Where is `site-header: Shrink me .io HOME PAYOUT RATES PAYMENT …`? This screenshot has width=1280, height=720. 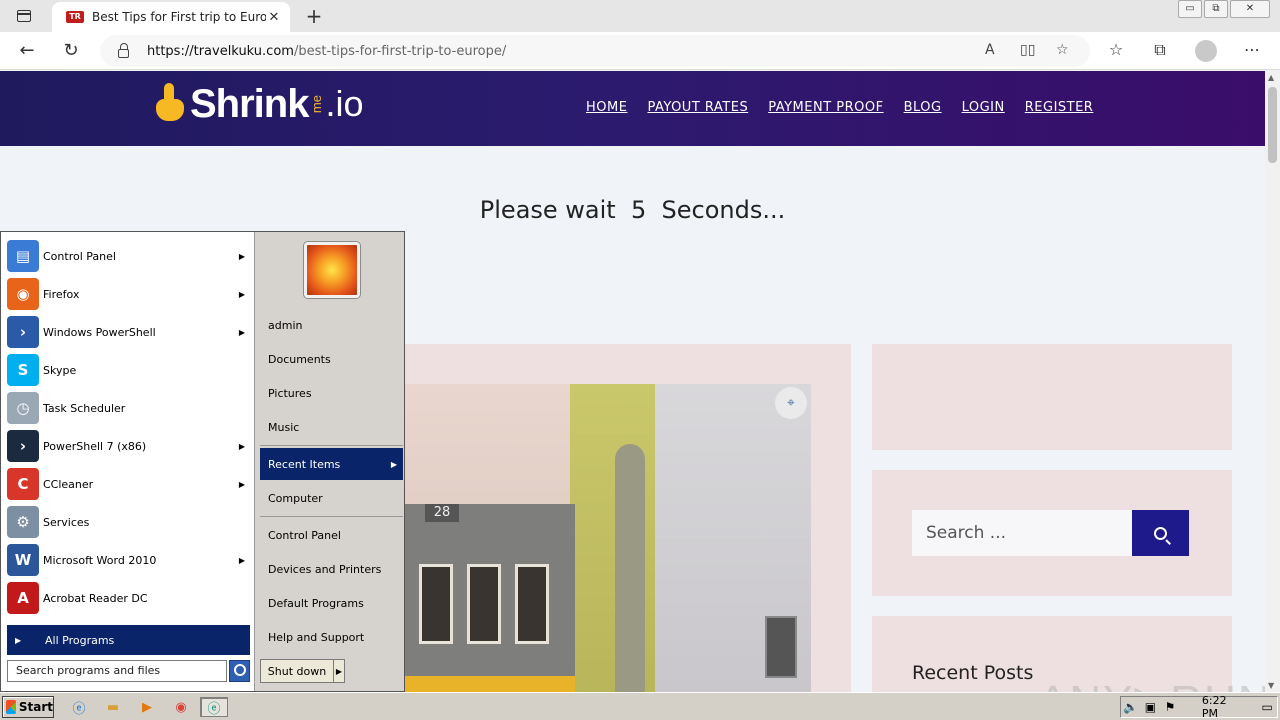
site-header: Shrink me .io HOME PAYOUT RATES PAYMENT … is located at coordinates (632, 108).